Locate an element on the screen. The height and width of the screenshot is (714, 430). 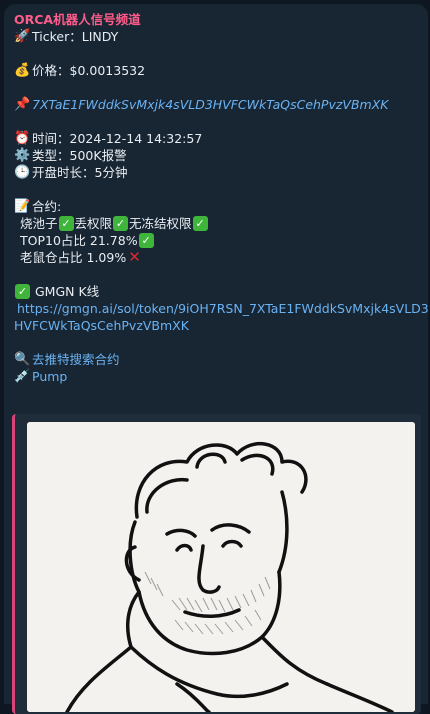
type-label: 类型： is located at coordinates (51, 155).